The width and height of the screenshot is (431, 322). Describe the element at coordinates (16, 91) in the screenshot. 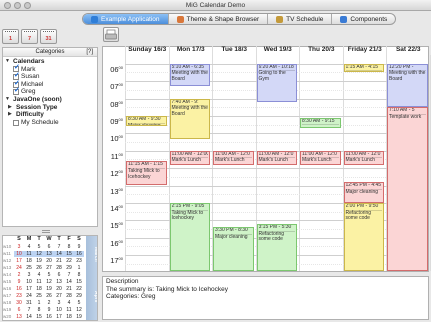

I see `category-checkbox` at that location.